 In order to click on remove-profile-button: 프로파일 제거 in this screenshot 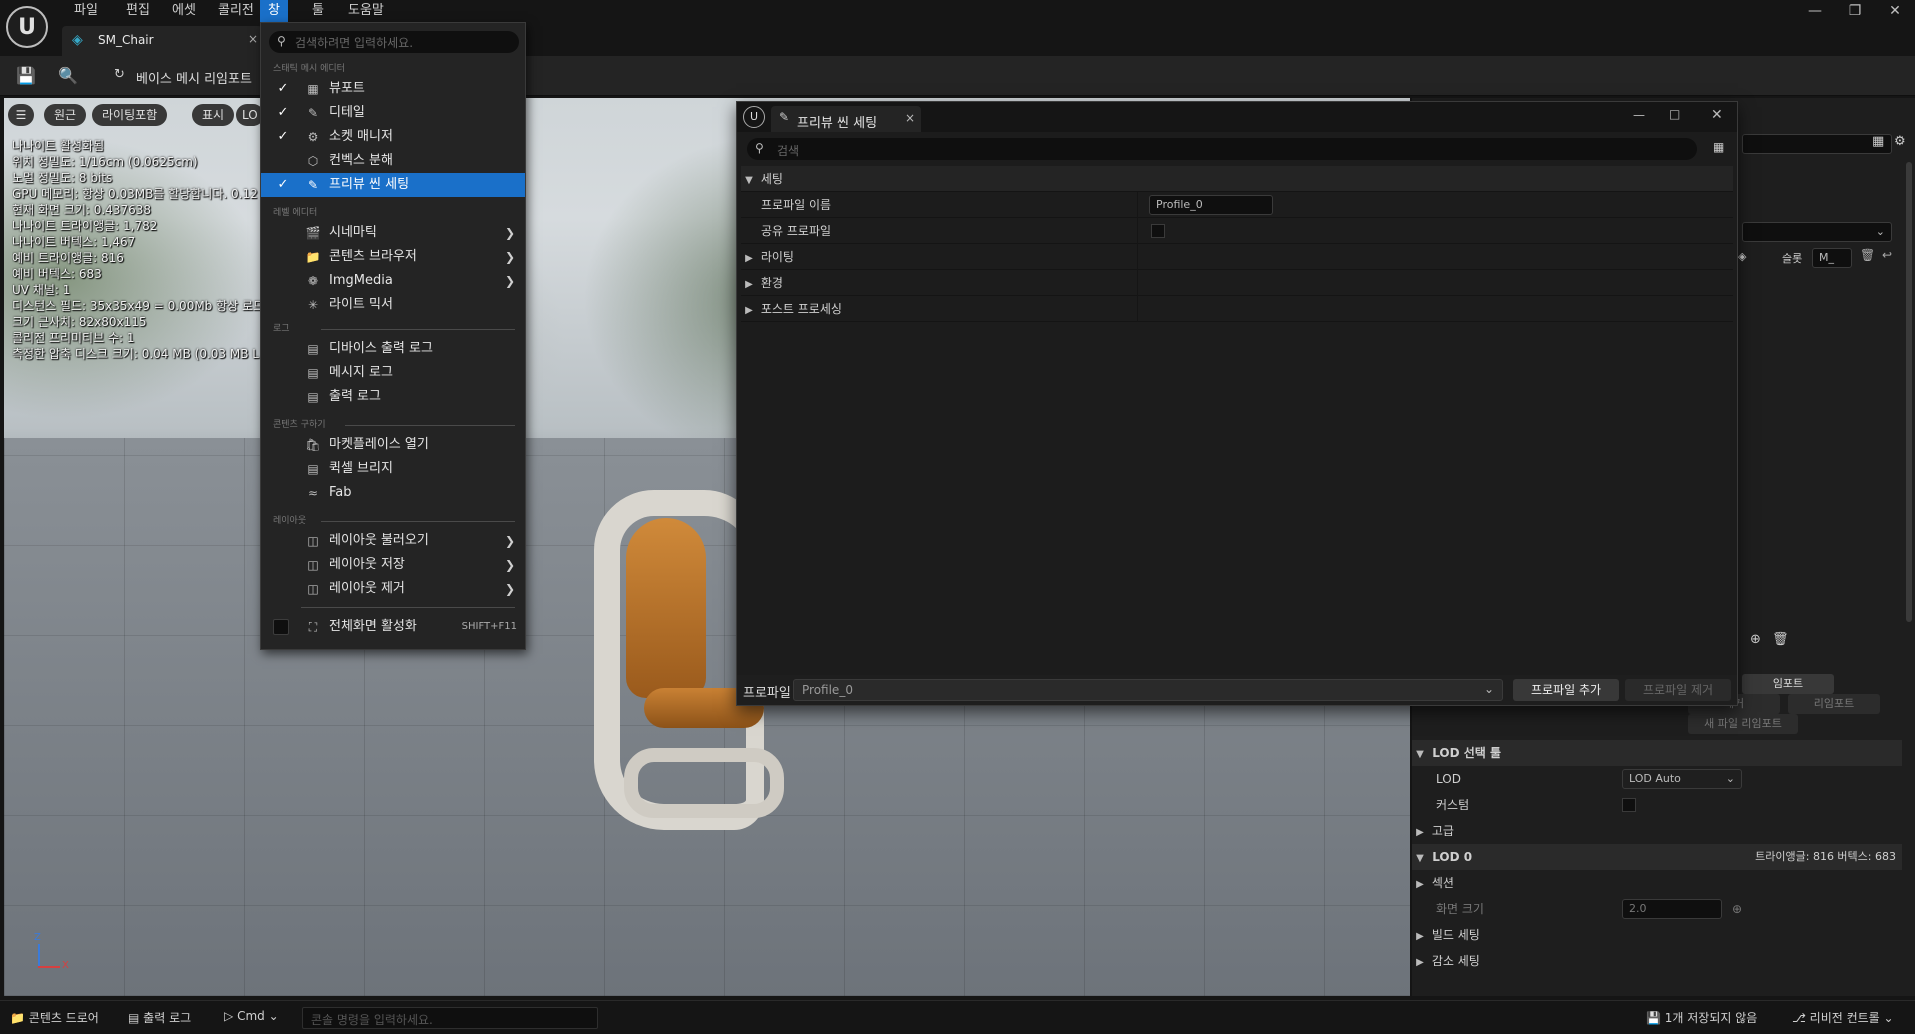, I will do `click(1678, 690)`.